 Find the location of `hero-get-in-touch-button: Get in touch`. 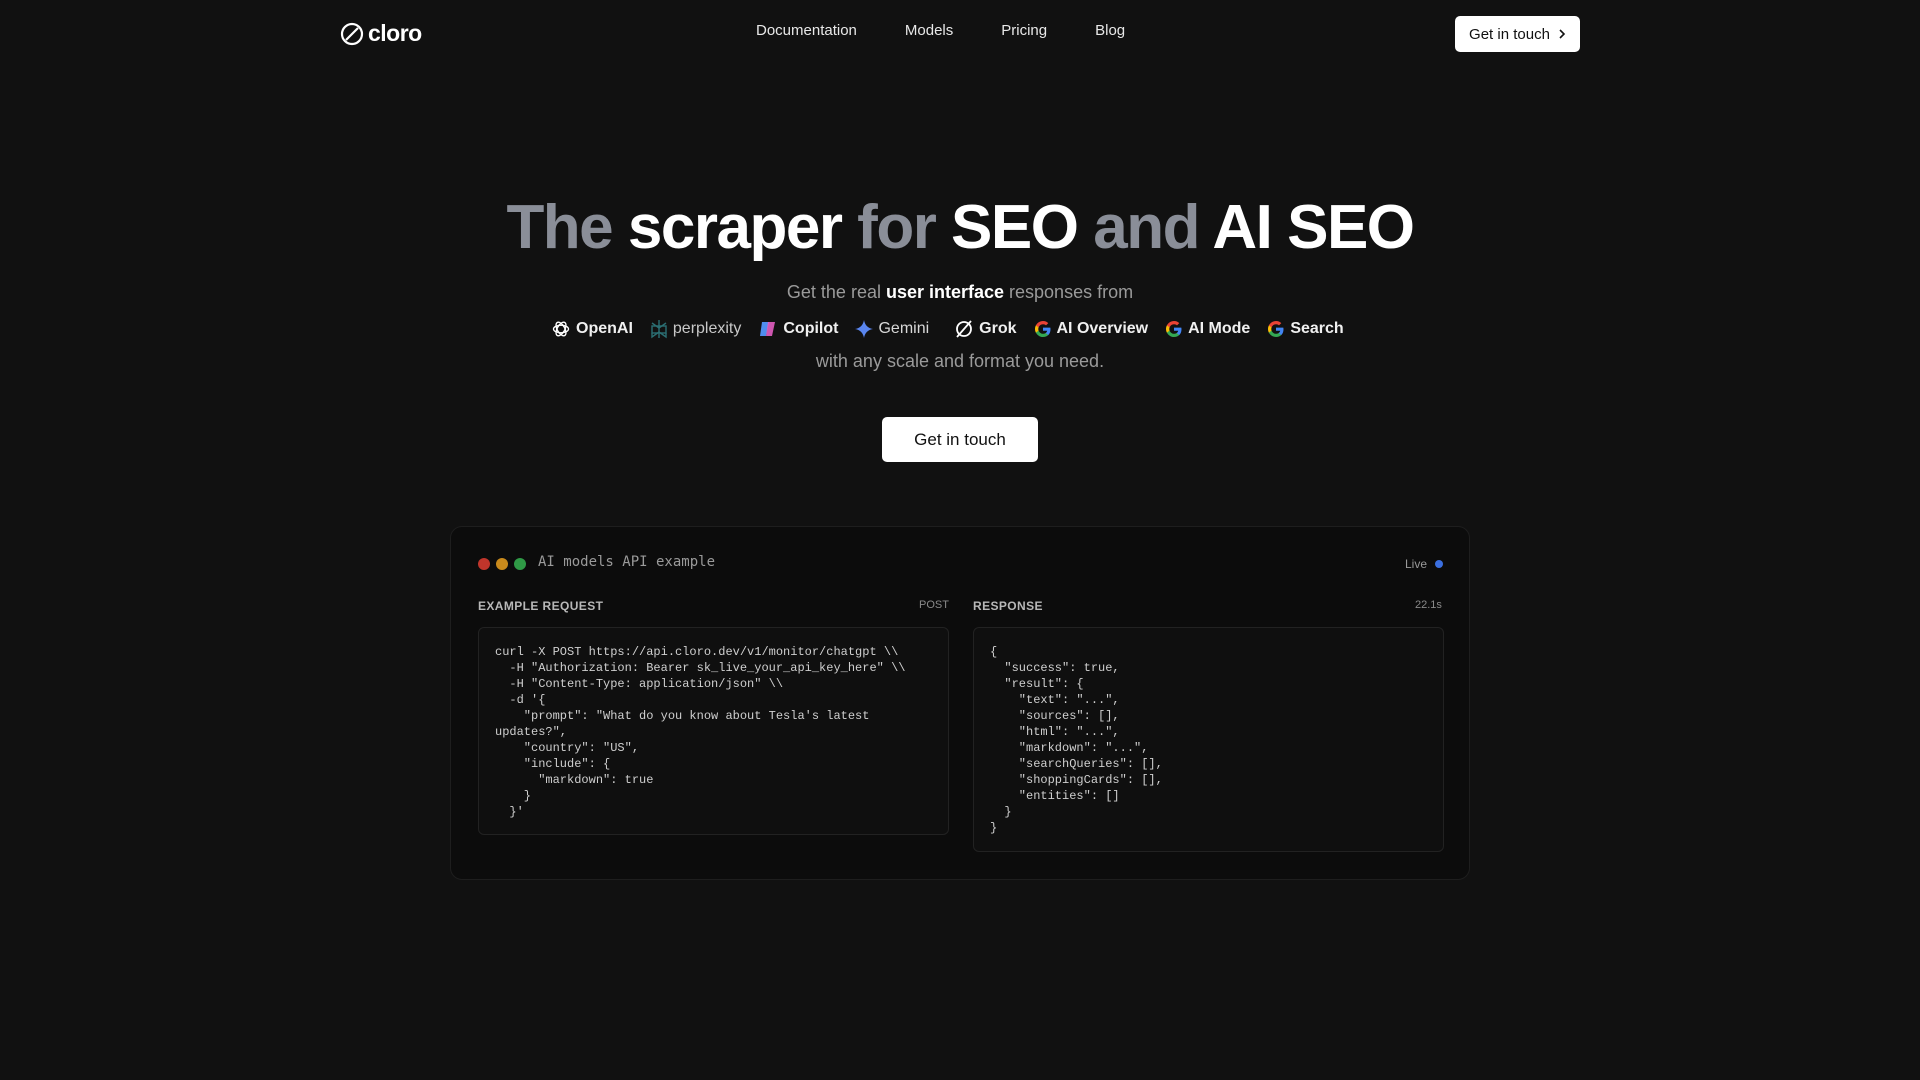

hero-get-in-touch-button: Get in touch is located at coordinates (960, 439).